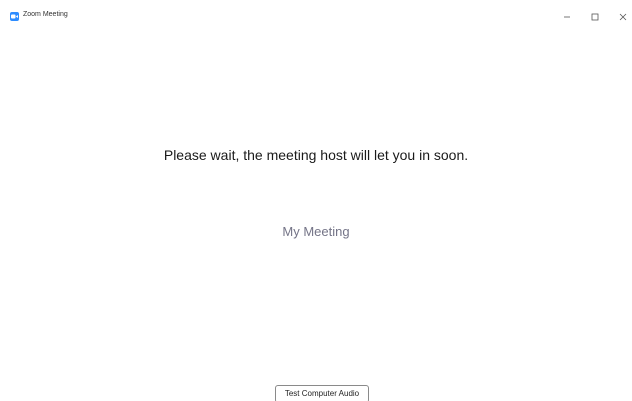  What do you see at coordinates (45, 14) in the screenshot?
I see `window-title: Zoom Meeting` at bounding box center [45, 14].